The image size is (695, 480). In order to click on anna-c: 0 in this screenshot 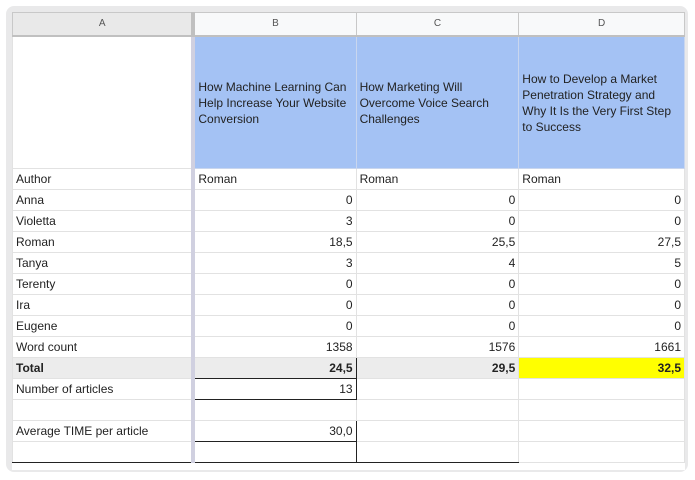, I will do `click(437, 200)`.